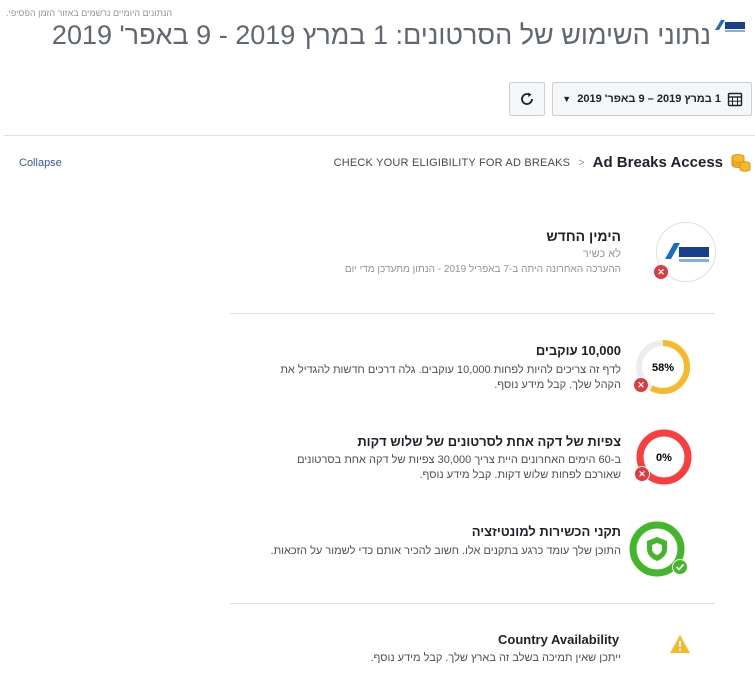 This screenshot has width=755, height=698. I want to click on breadcrumb-eligibility-link: CHECK YOUR ELIGIBILITY FOR AD BREAKS, so click(452, 163).